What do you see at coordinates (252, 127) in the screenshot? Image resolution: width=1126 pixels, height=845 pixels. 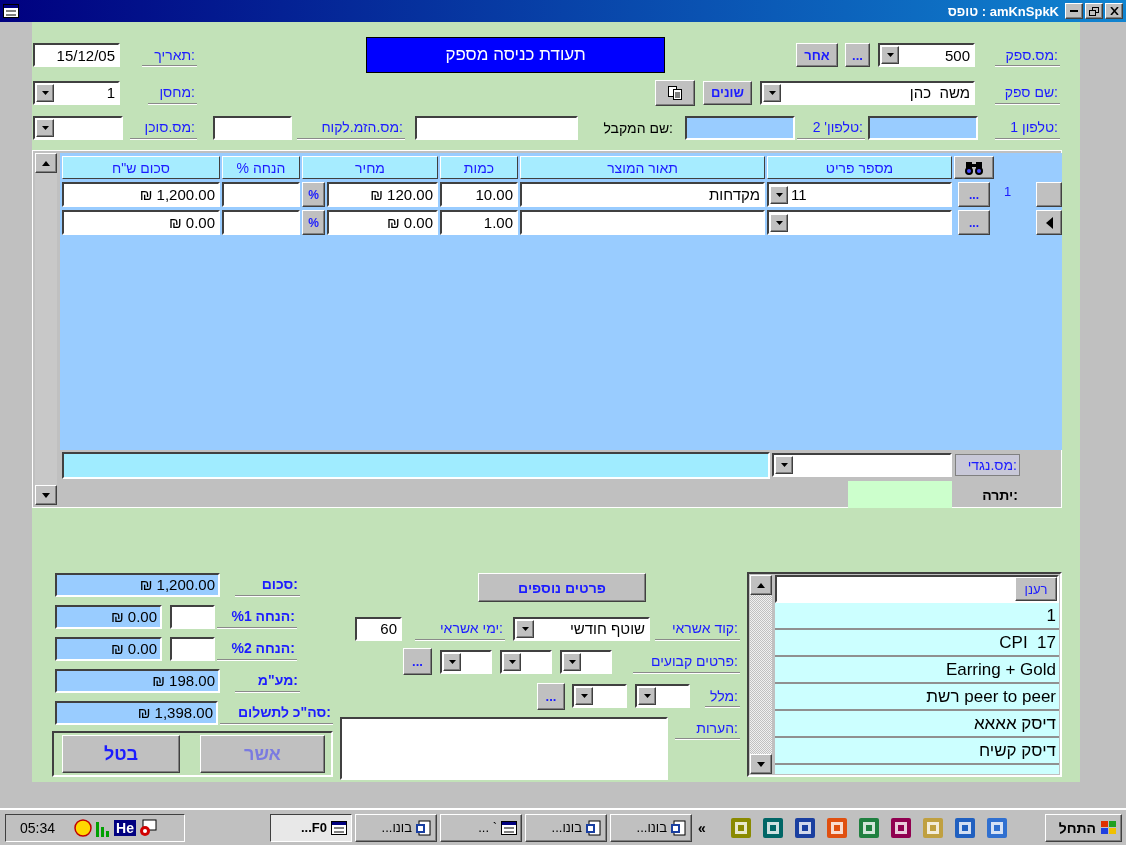 I see `customer-order-field` at bounding box center [252, 127].